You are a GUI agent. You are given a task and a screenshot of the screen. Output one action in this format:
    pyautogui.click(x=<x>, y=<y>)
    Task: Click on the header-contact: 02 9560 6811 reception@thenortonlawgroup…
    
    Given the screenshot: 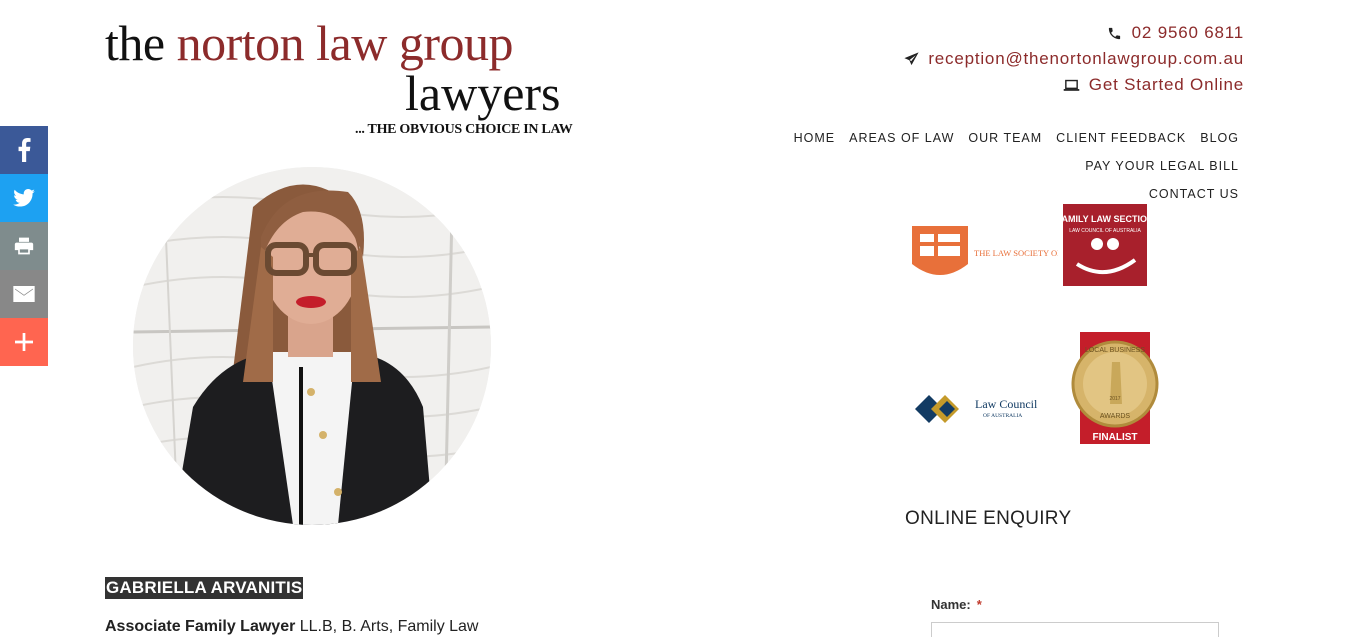 What is the action you would take?
    pyautogui.click(x=1073, y=59)
    